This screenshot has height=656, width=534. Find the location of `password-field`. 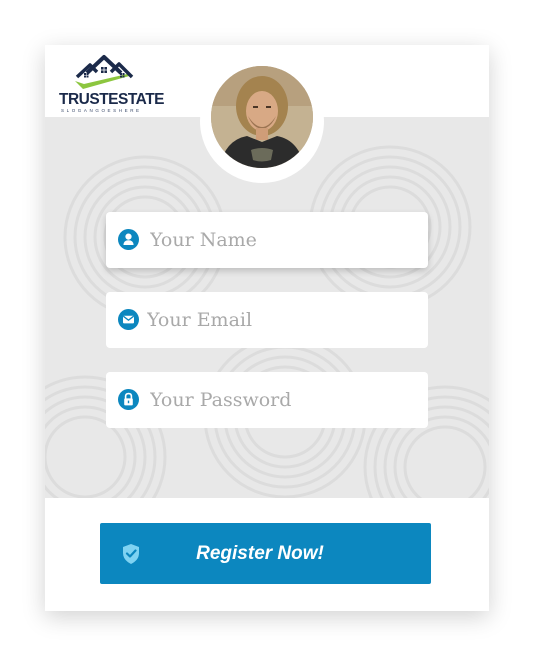

password-field is located at coordinates (267, 400).